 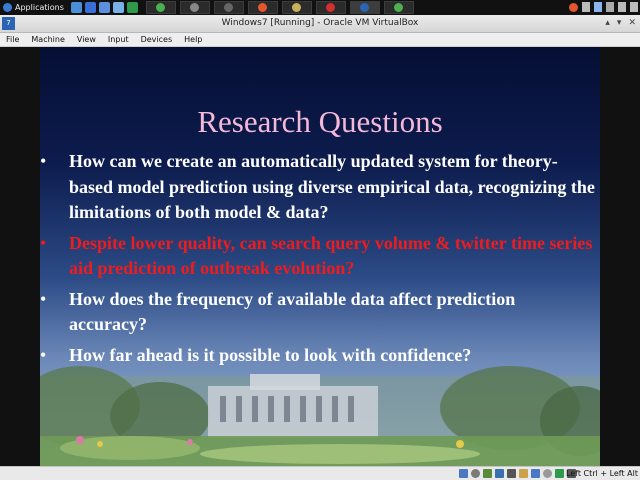 I want to click on system-tray, so click(x=603, y=7).